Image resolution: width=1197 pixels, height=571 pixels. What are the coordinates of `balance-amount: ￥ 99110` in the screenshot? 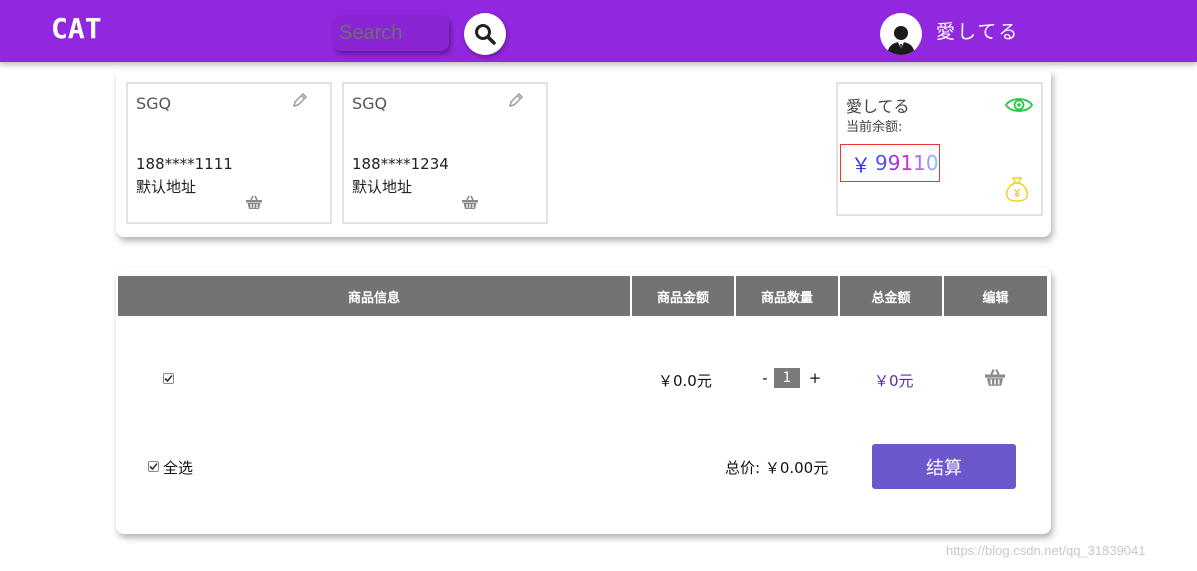 It's located at (890, 163).